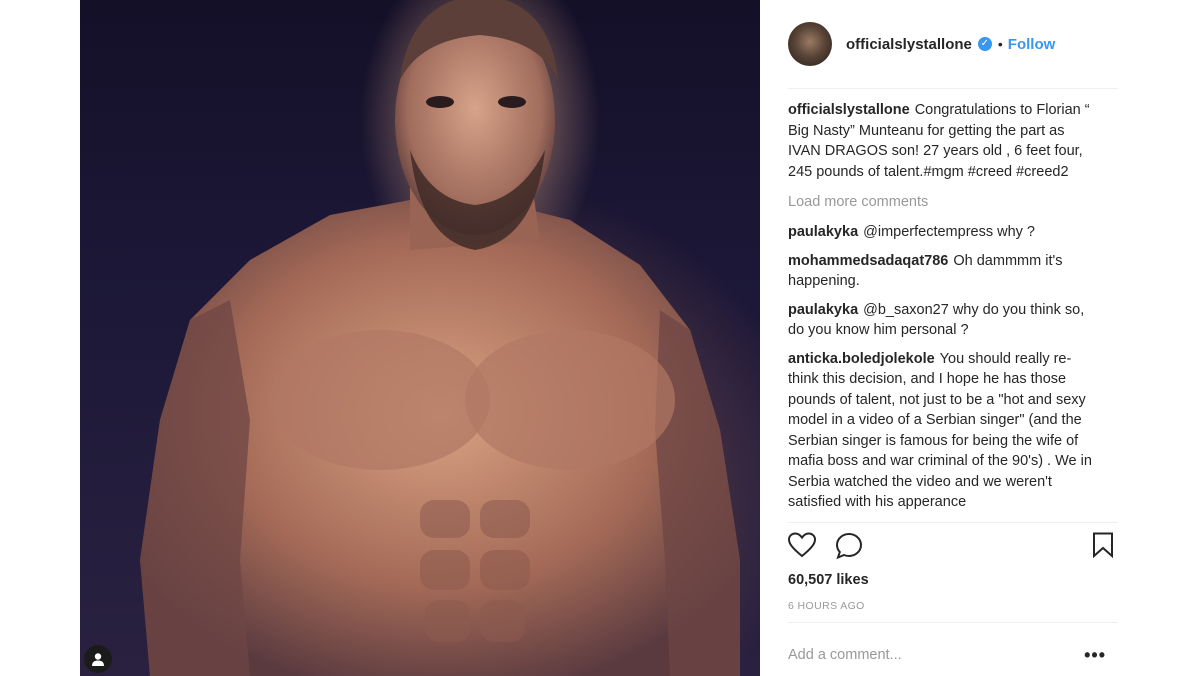 This screenshot has width=1200, height=676. Describe the element at coordinates (1103, 545) in the screenshot. I see `bookmark-icon` at that location.